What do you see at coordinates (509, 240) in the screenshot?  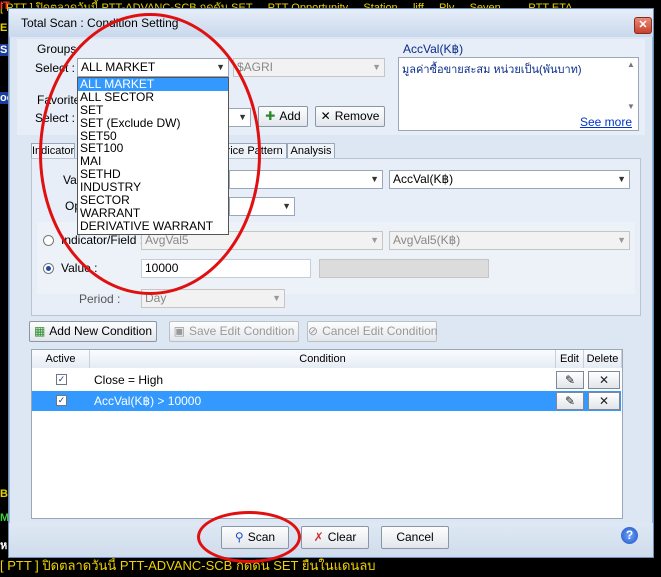 I see `indicator-unit-select: AvgVal5(K฿) ▼` at bounding box center [509, 240].